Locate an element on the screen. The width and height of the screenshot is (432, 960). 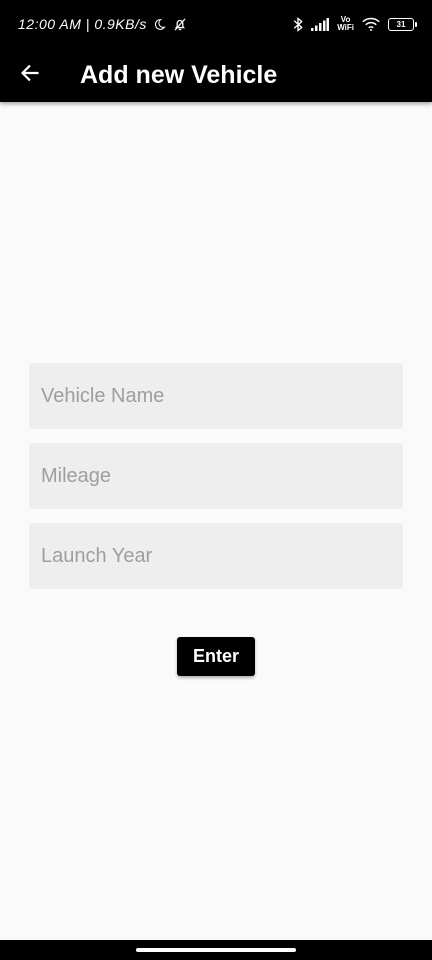
arrow-left-icon is located at coordinates (30, 75).